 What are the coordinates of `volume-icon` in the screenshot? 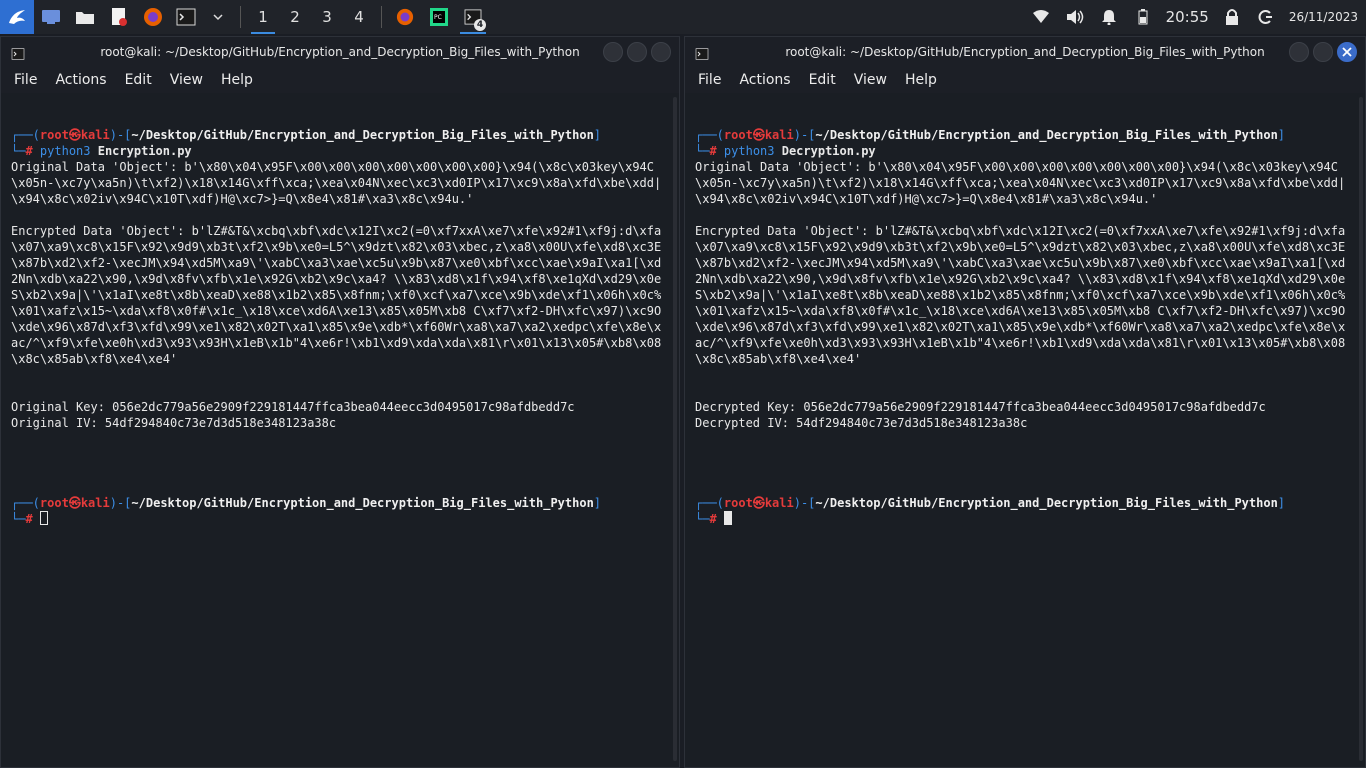 It's located at (1075, 17).